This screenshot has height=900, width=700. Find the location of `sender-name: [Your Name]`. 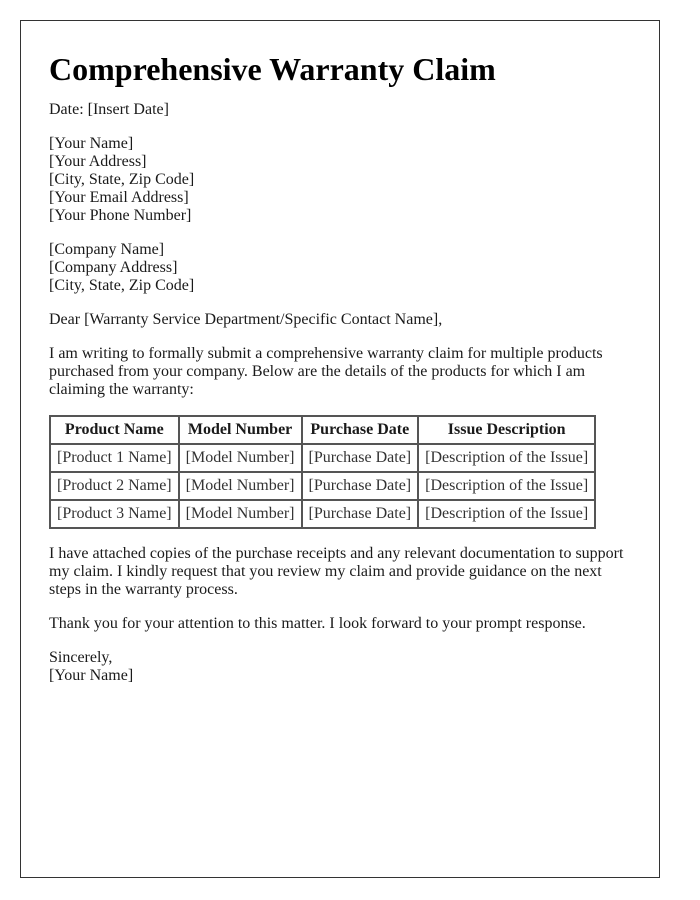

sender-name: [Your Name] is located at coordinates (91, 143).